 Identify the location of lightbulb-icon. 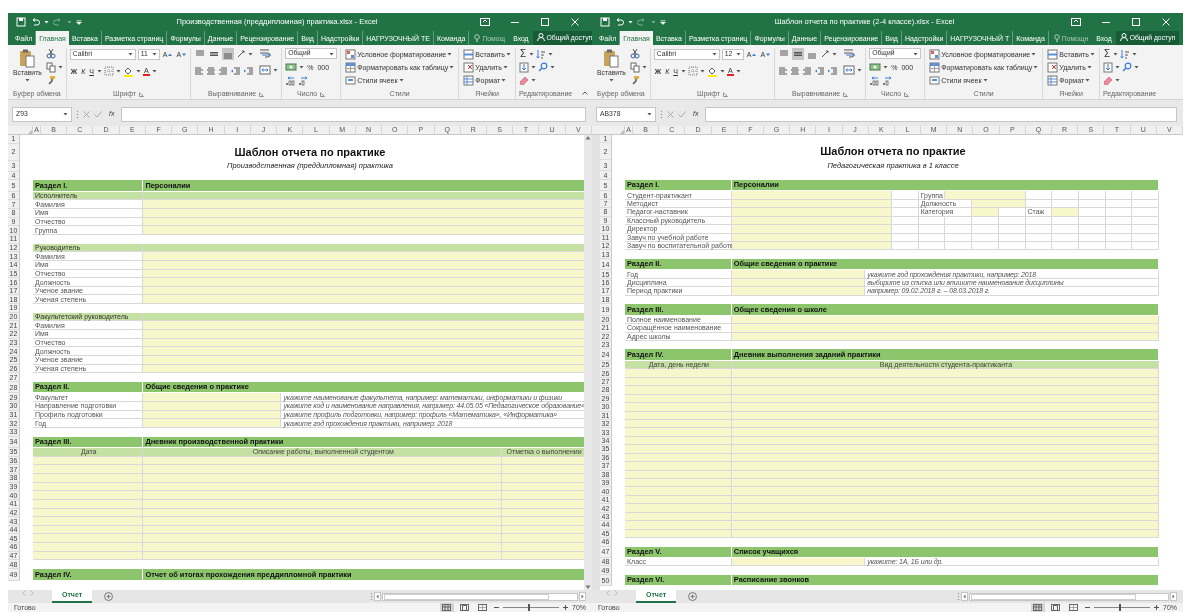
(1056, 38).